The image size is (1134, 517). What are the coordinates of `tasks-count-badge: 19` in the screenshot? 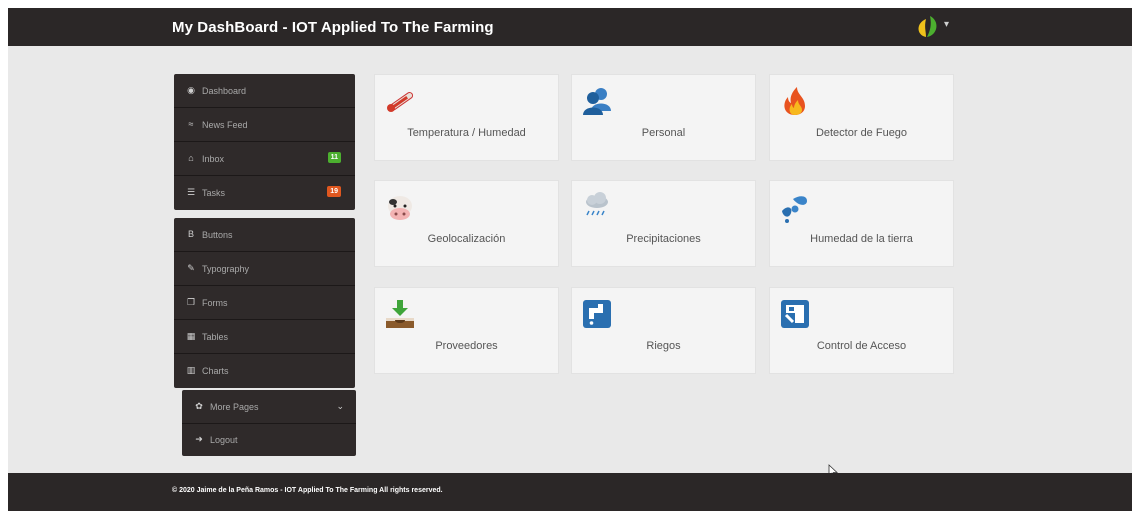 It's located at (334, 191).